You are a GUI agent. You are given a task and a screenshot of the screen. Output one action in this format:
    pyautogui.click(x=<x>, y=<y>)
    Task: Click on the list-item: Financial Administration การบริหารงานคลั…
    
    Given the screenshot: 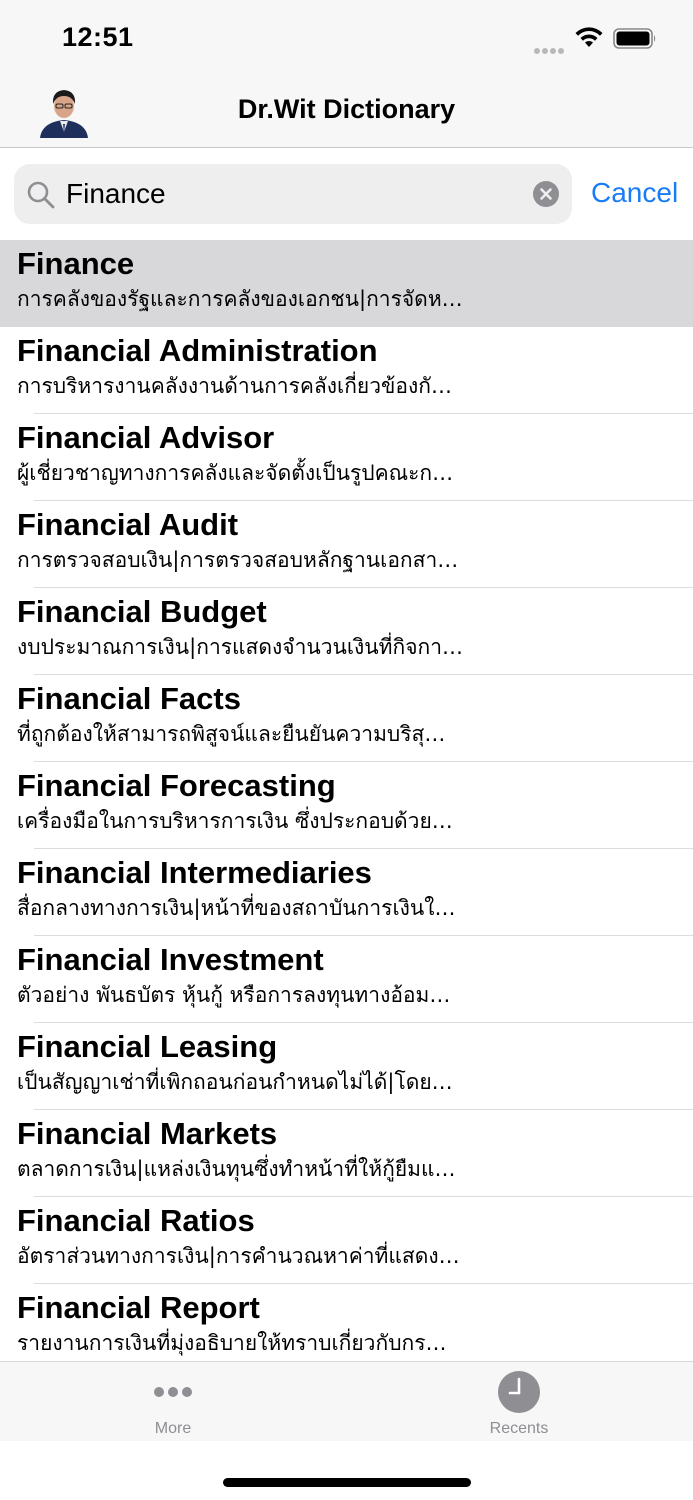 What is the action you would take?
    pyautogui.click(x=346, y=370)
    